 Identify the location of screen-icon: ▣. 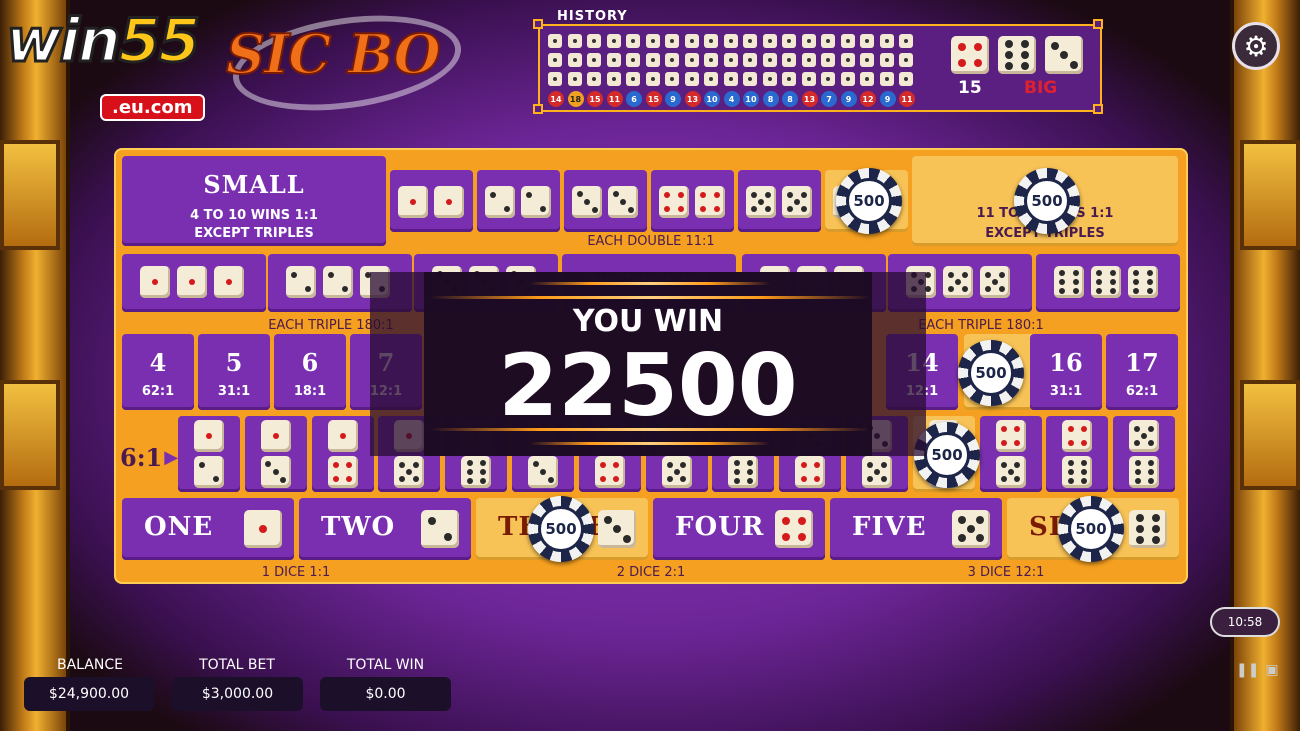
(1272, 671).